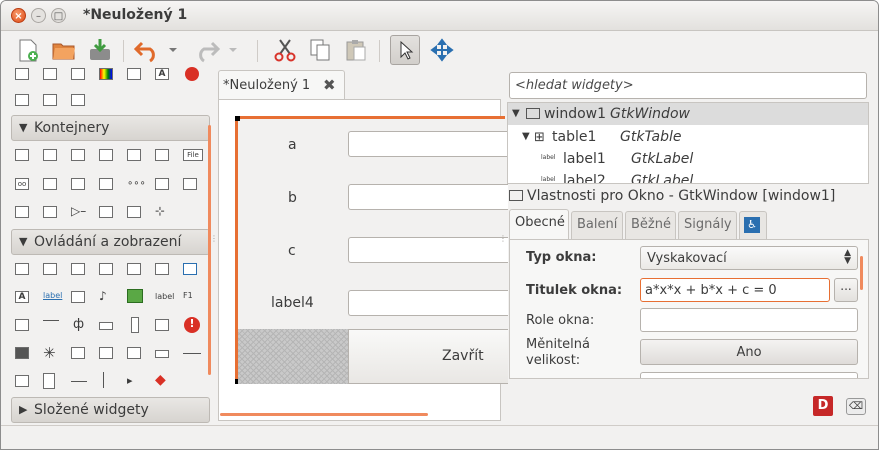 Image resolution: width=879 pixels, height=450 pixels. I want to click on dialog-widget-icon, so click(50, 74).